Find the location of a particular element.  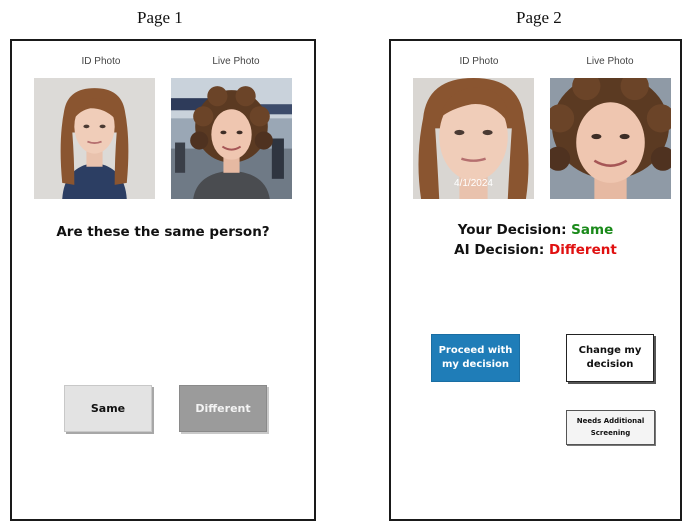

page-1-label: Page 1 is located at coordinates (160, 17).